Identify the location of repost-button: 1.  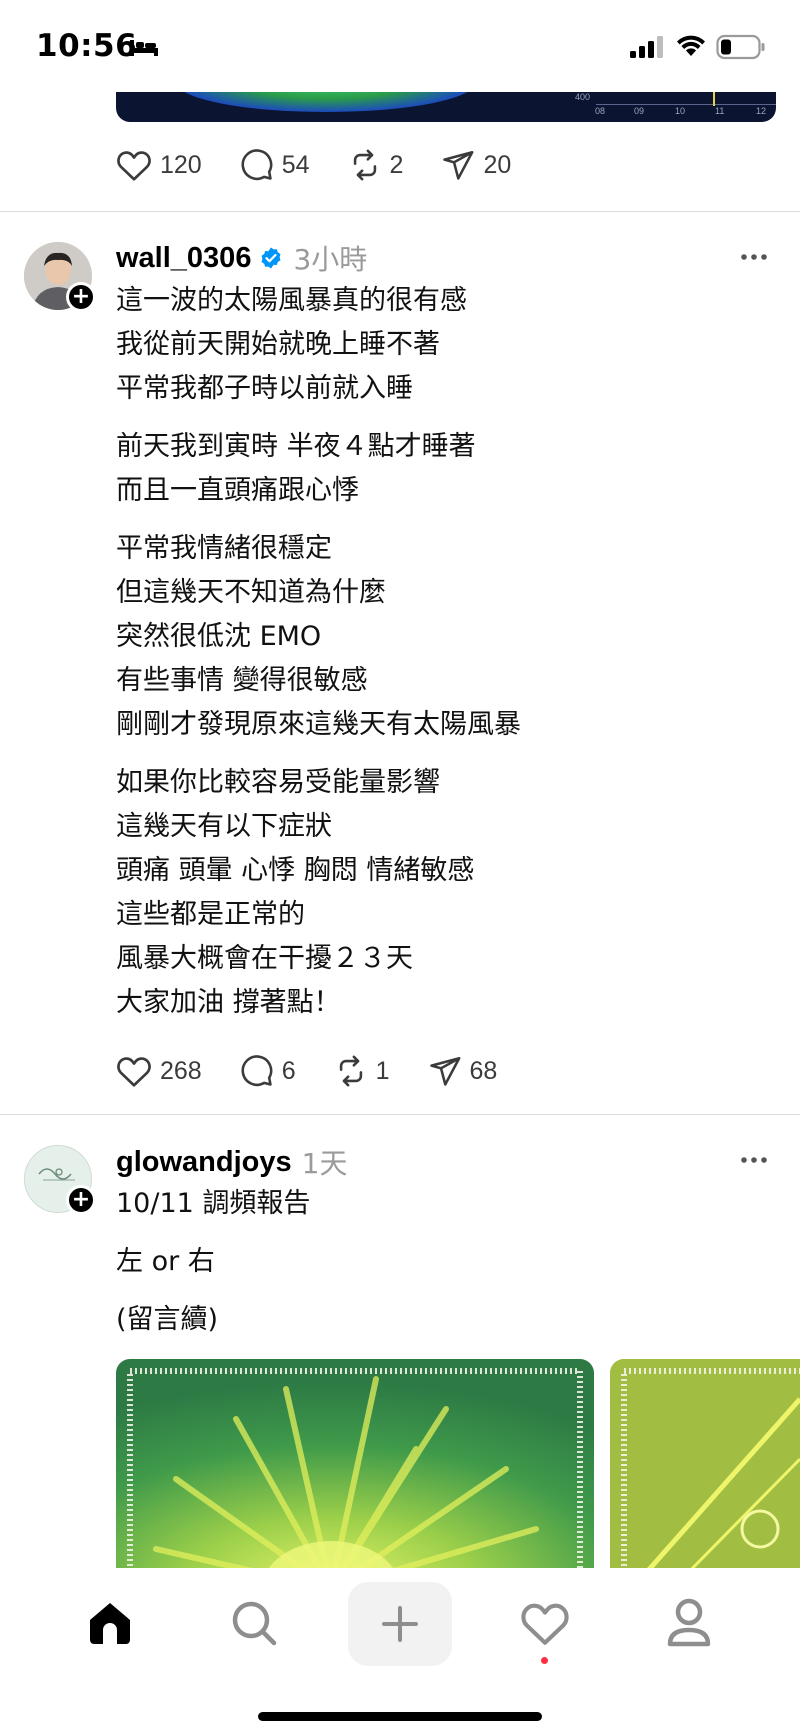
(362, 1071).